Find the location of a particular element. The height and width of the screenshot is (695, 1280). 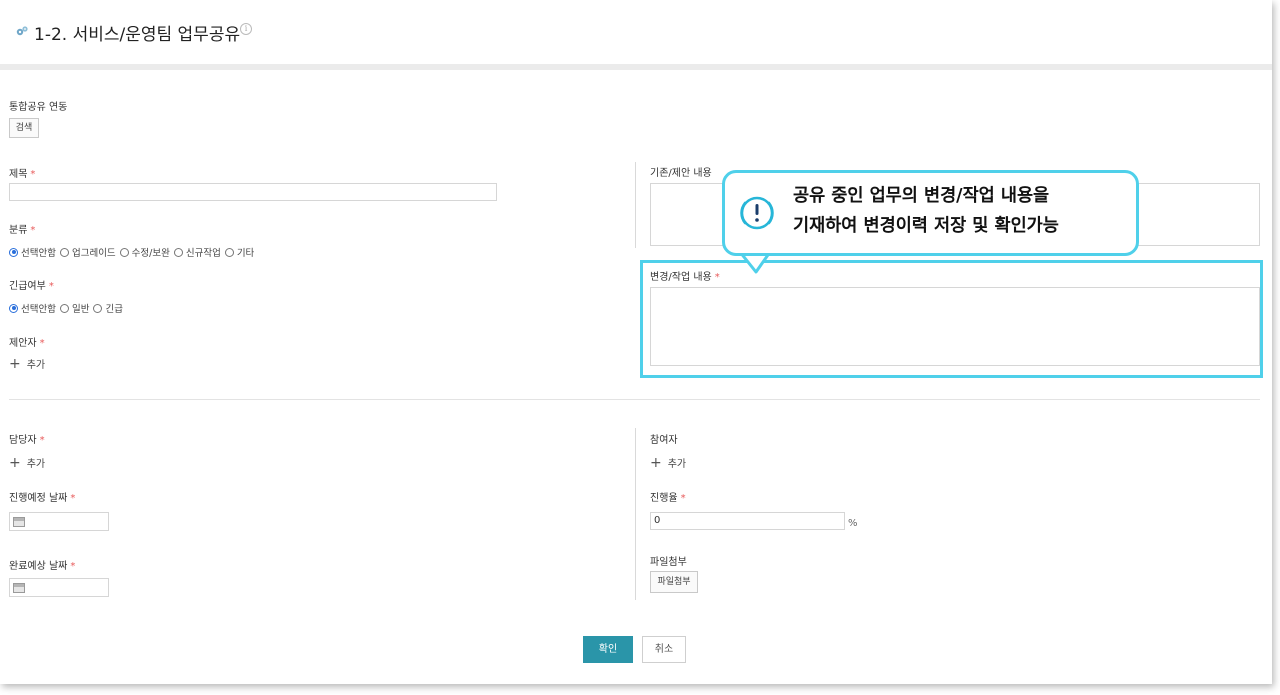

existing-content-label: 기존/제안 내용 is located at coordinates (681, 173).